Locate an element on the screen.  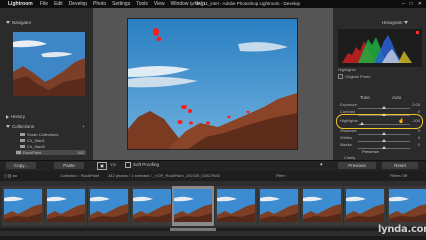
menu-settings: Settings is located at coordinates (121, 4).